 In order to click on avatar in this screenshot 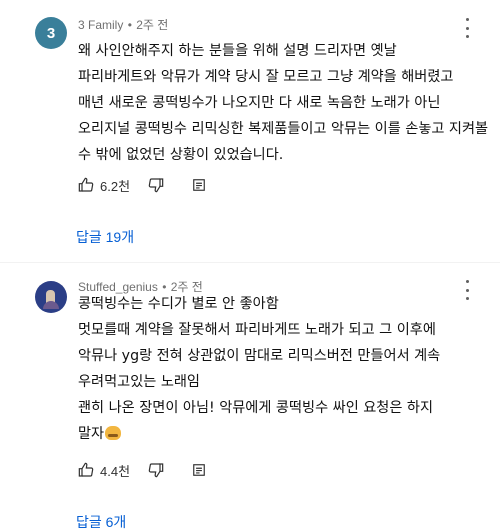, I will do `click(51, 297)`.